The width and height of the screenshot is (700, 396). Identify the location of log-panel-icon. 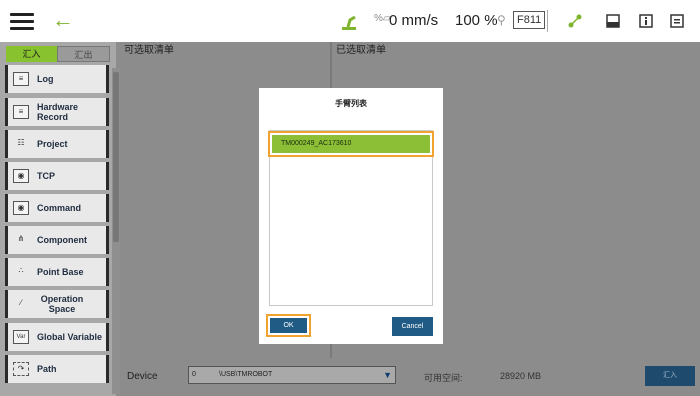
(677, 21).